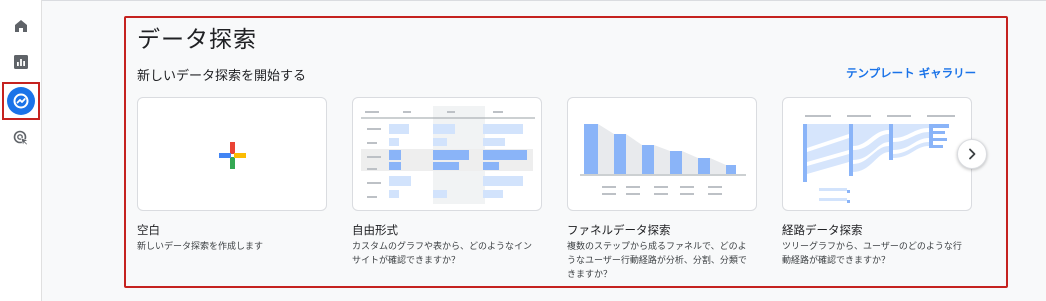  I want to click on template-card-freeform, so click(447, 154).